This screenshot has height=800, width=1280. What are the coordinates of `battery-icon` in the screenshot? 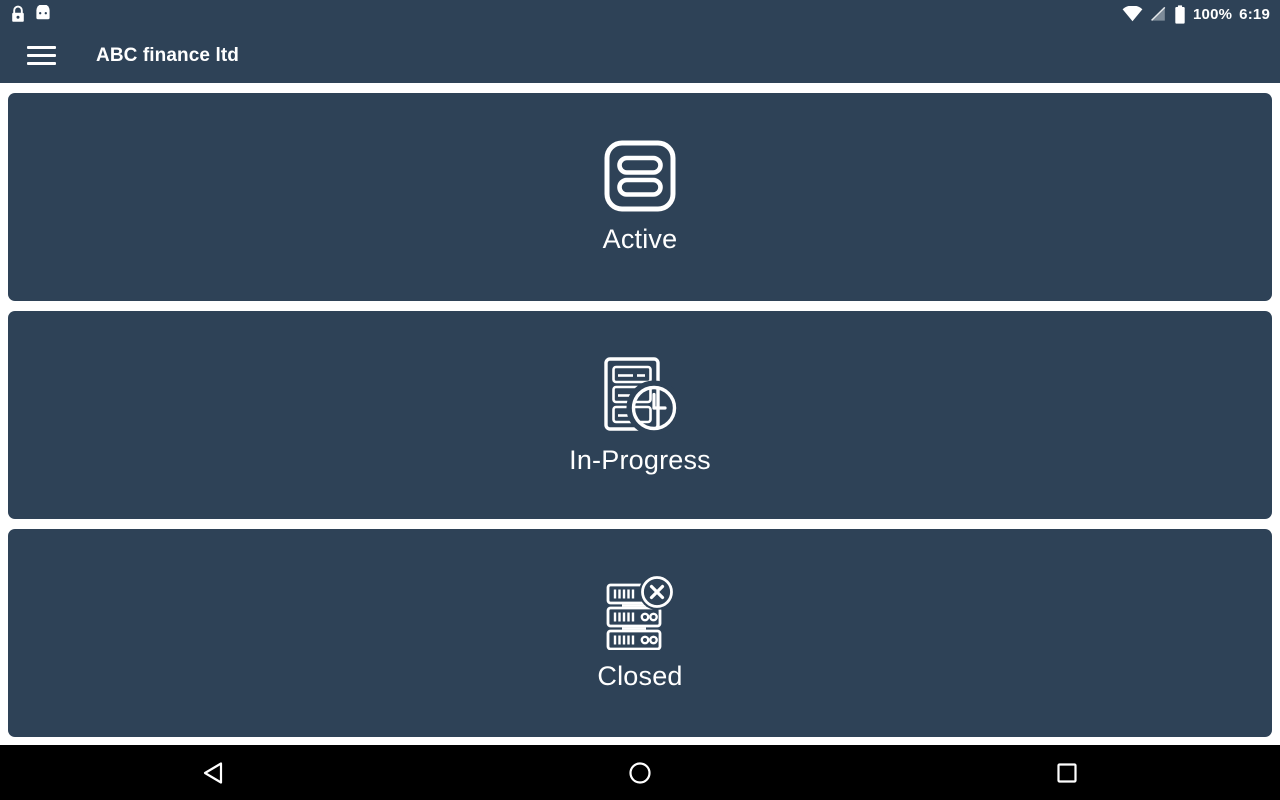 It's located at (1180, 14).